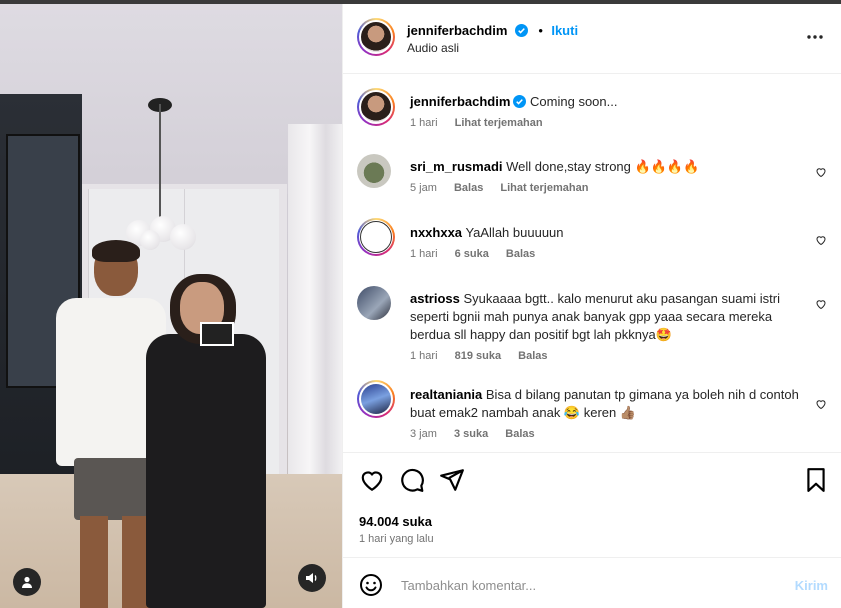 This screenshot has height=608, width=841. I want to click on man-hair, so click(116, 251).